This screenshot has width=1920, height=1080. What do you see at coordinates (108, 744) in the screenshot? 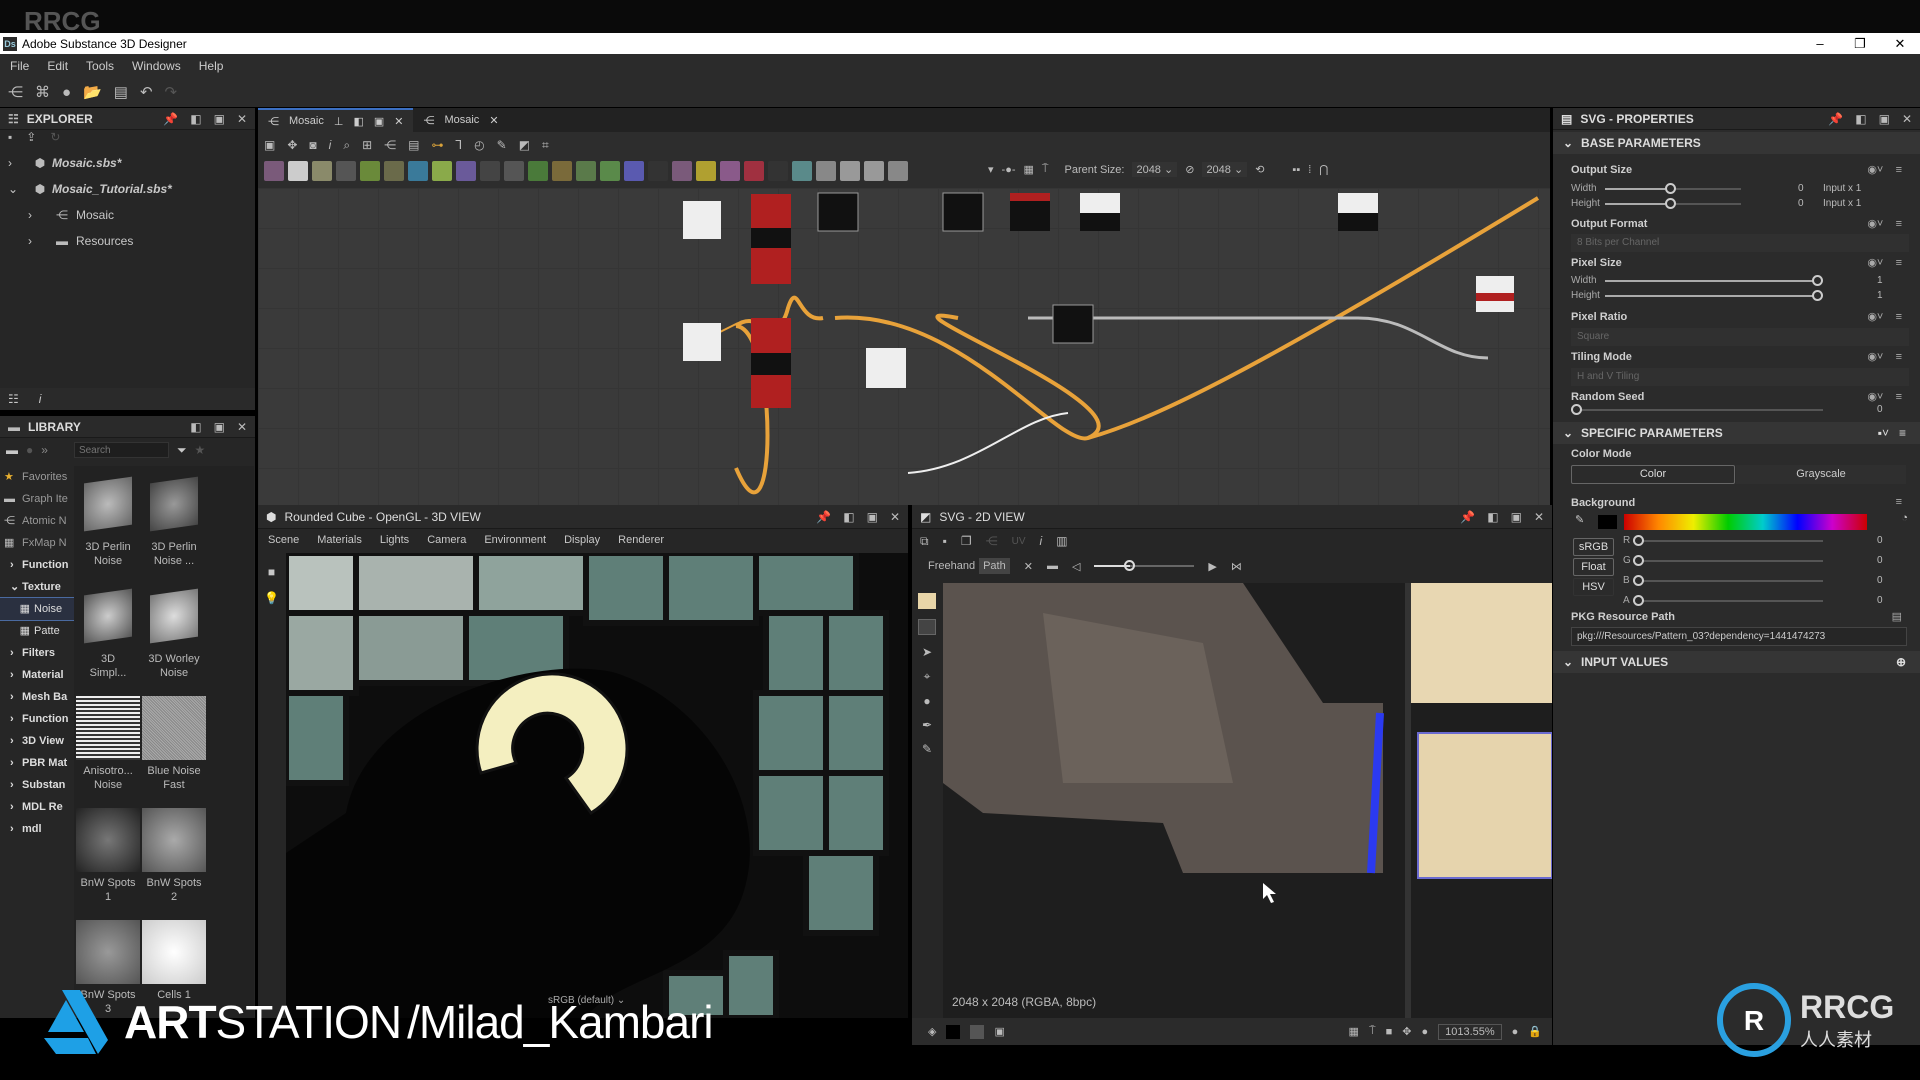
I see `library-item: Anisotro... Noise` at bounding box center [108, 744].